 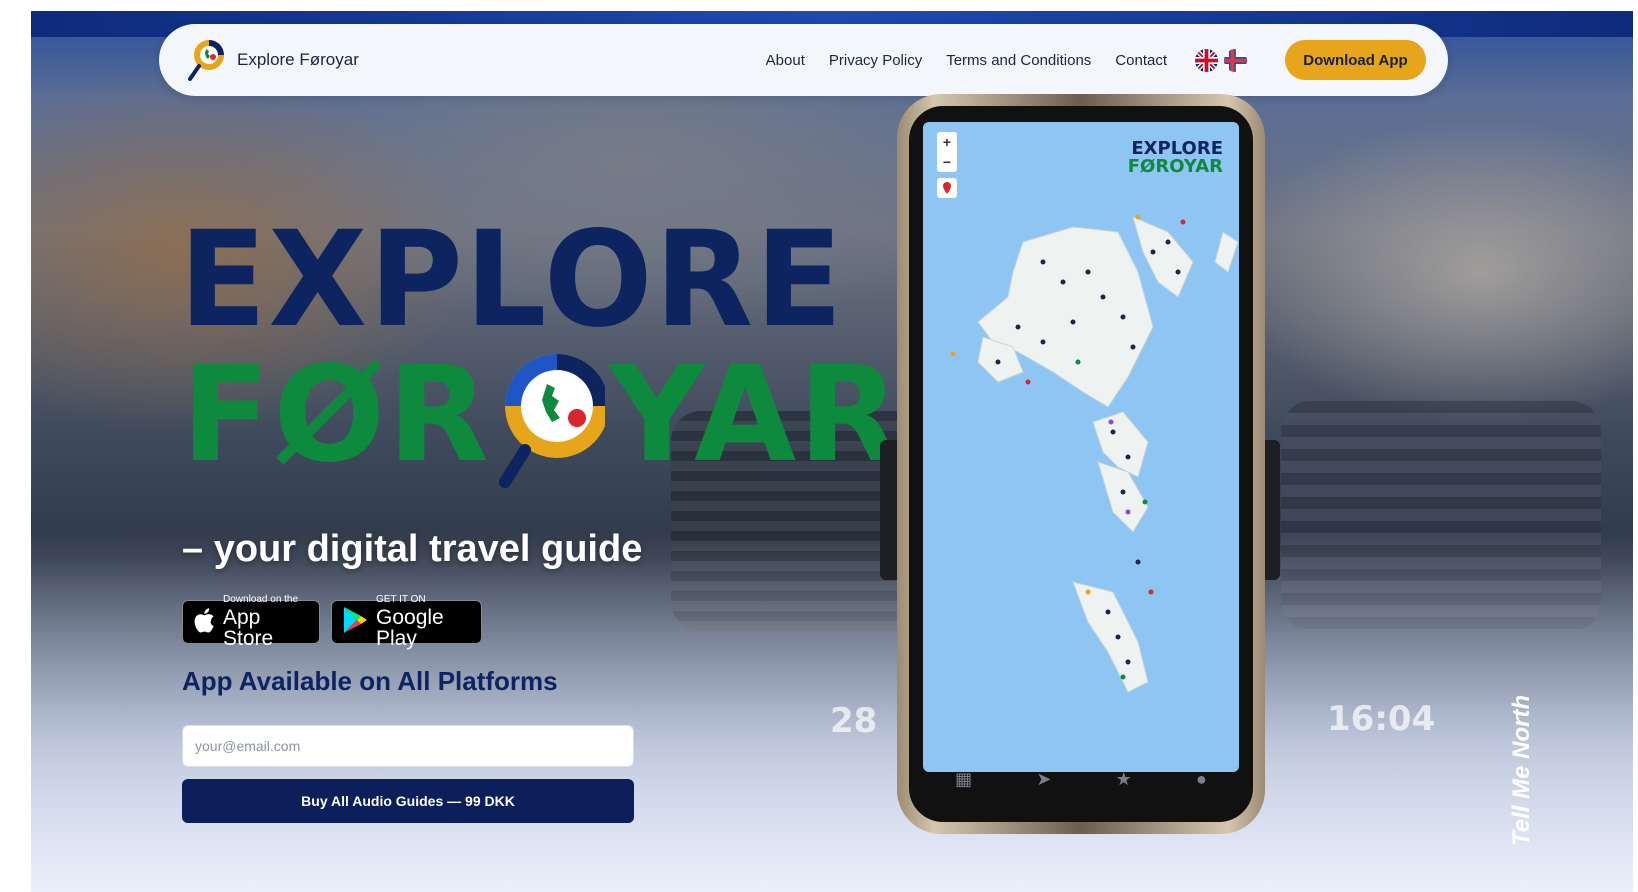 What do you see at coordinates (1221, 60) in the screenshot?
I see `language-switcher` at bounding box center [1221, 60].